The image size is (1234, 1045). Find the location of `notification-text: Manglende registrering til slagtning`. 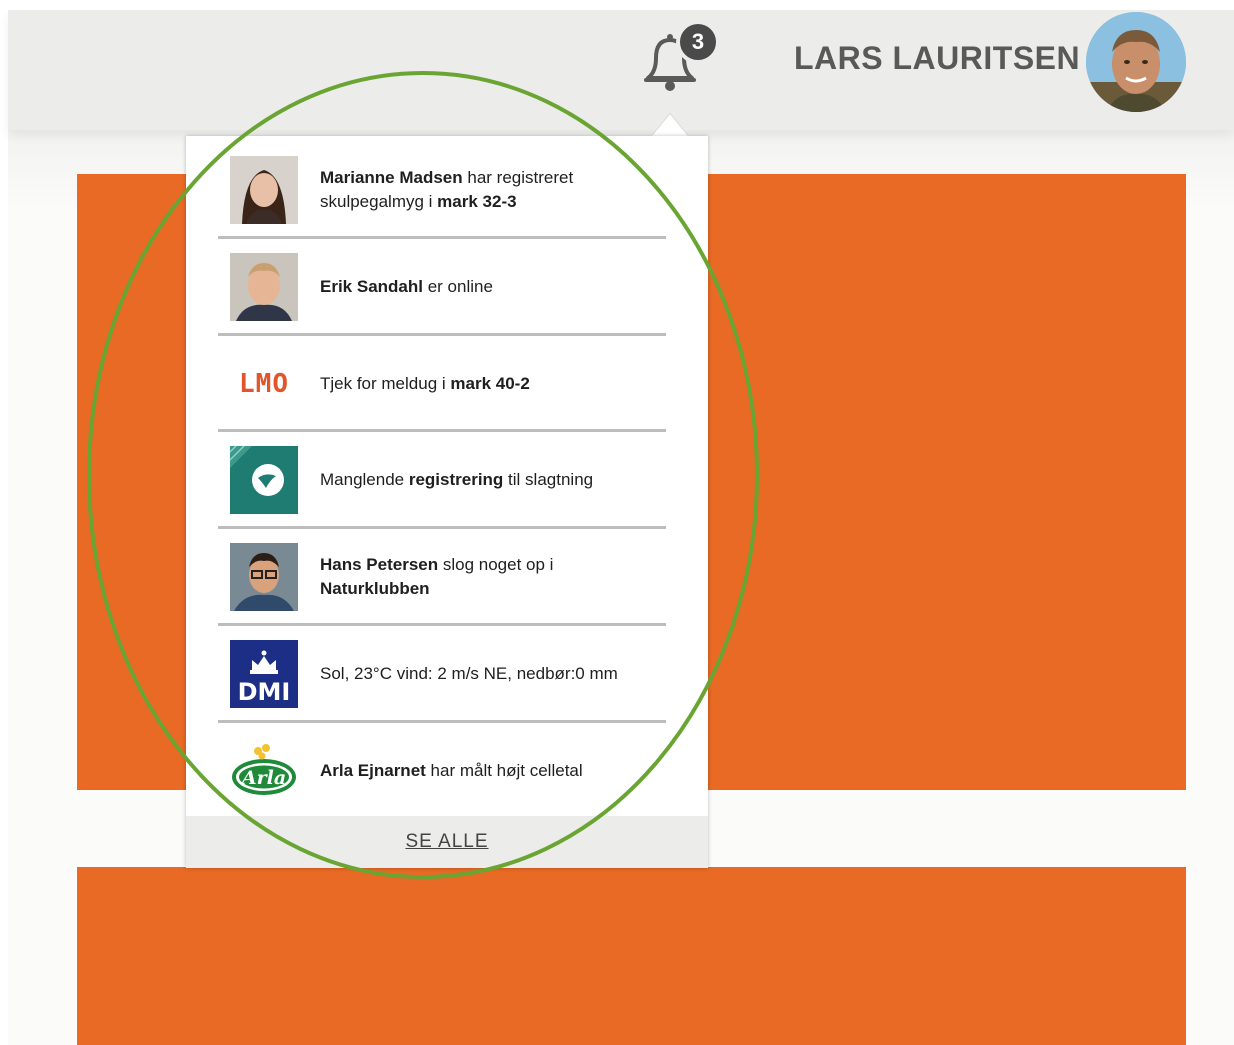

notification-text: Manglende registrering til slagtning is located at coordinates (457, 479).